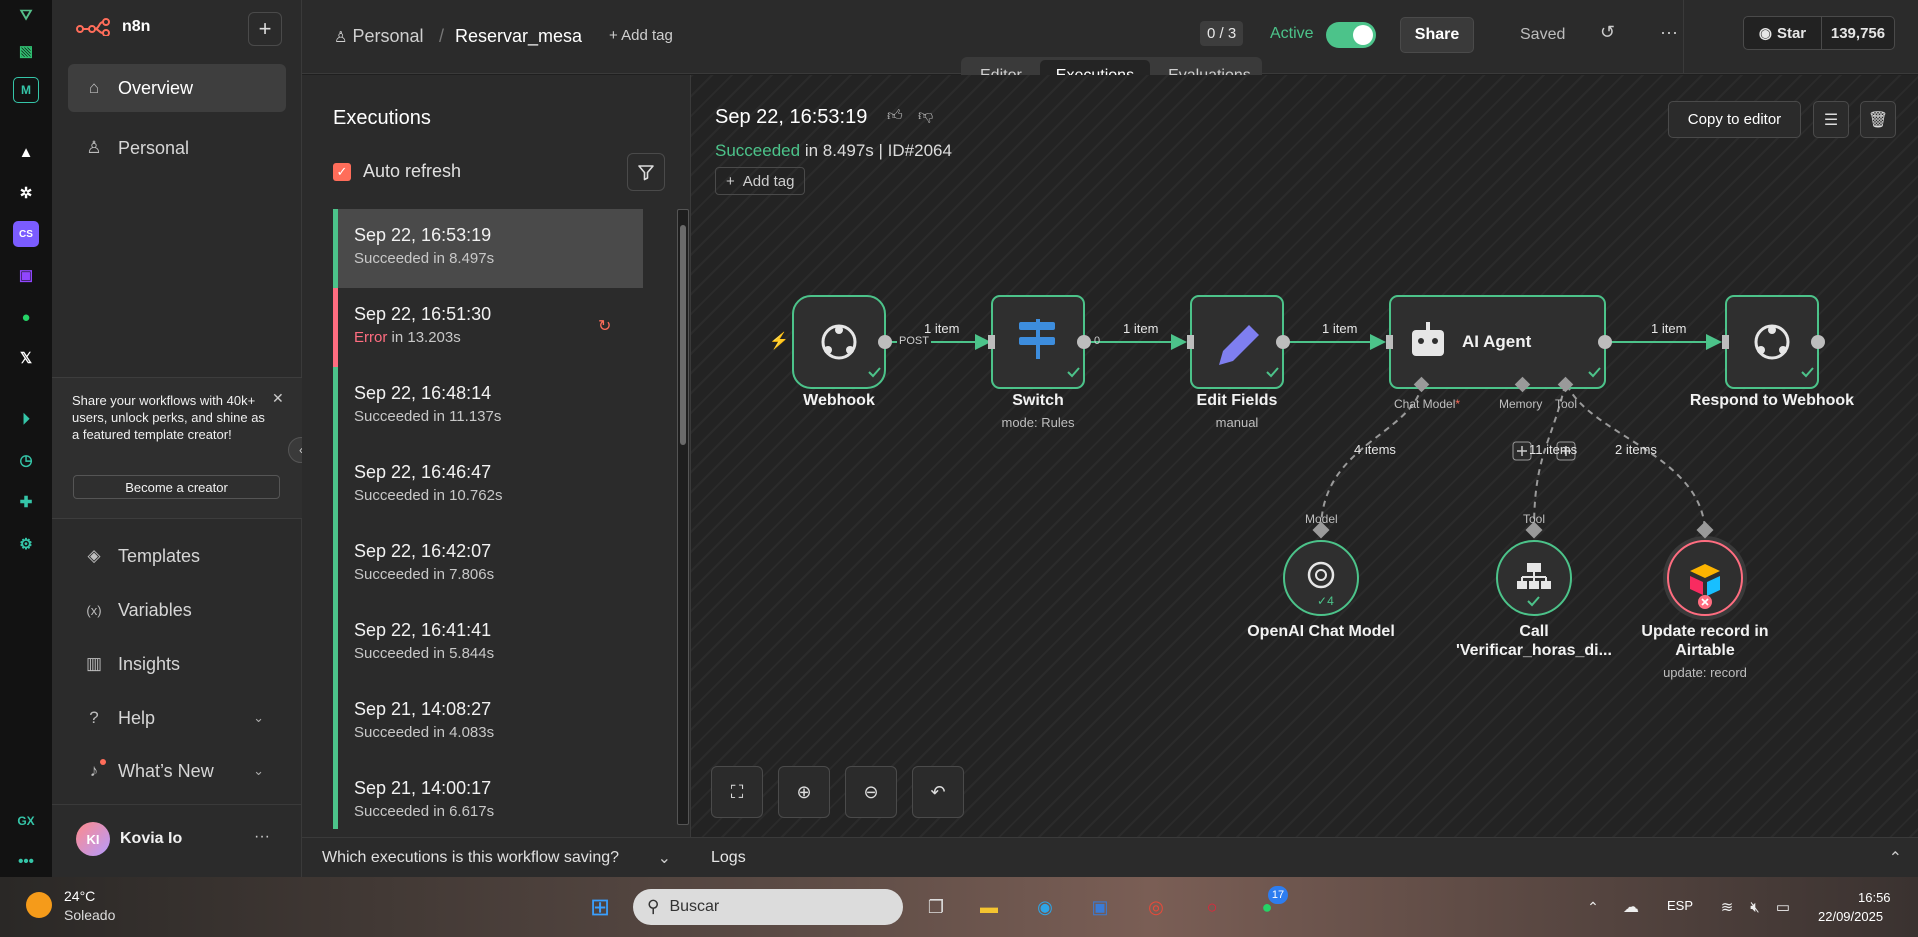 The image size is (1918, 937). I want to click on auto-refresh-checkbox: ✓, so click(342, 172).